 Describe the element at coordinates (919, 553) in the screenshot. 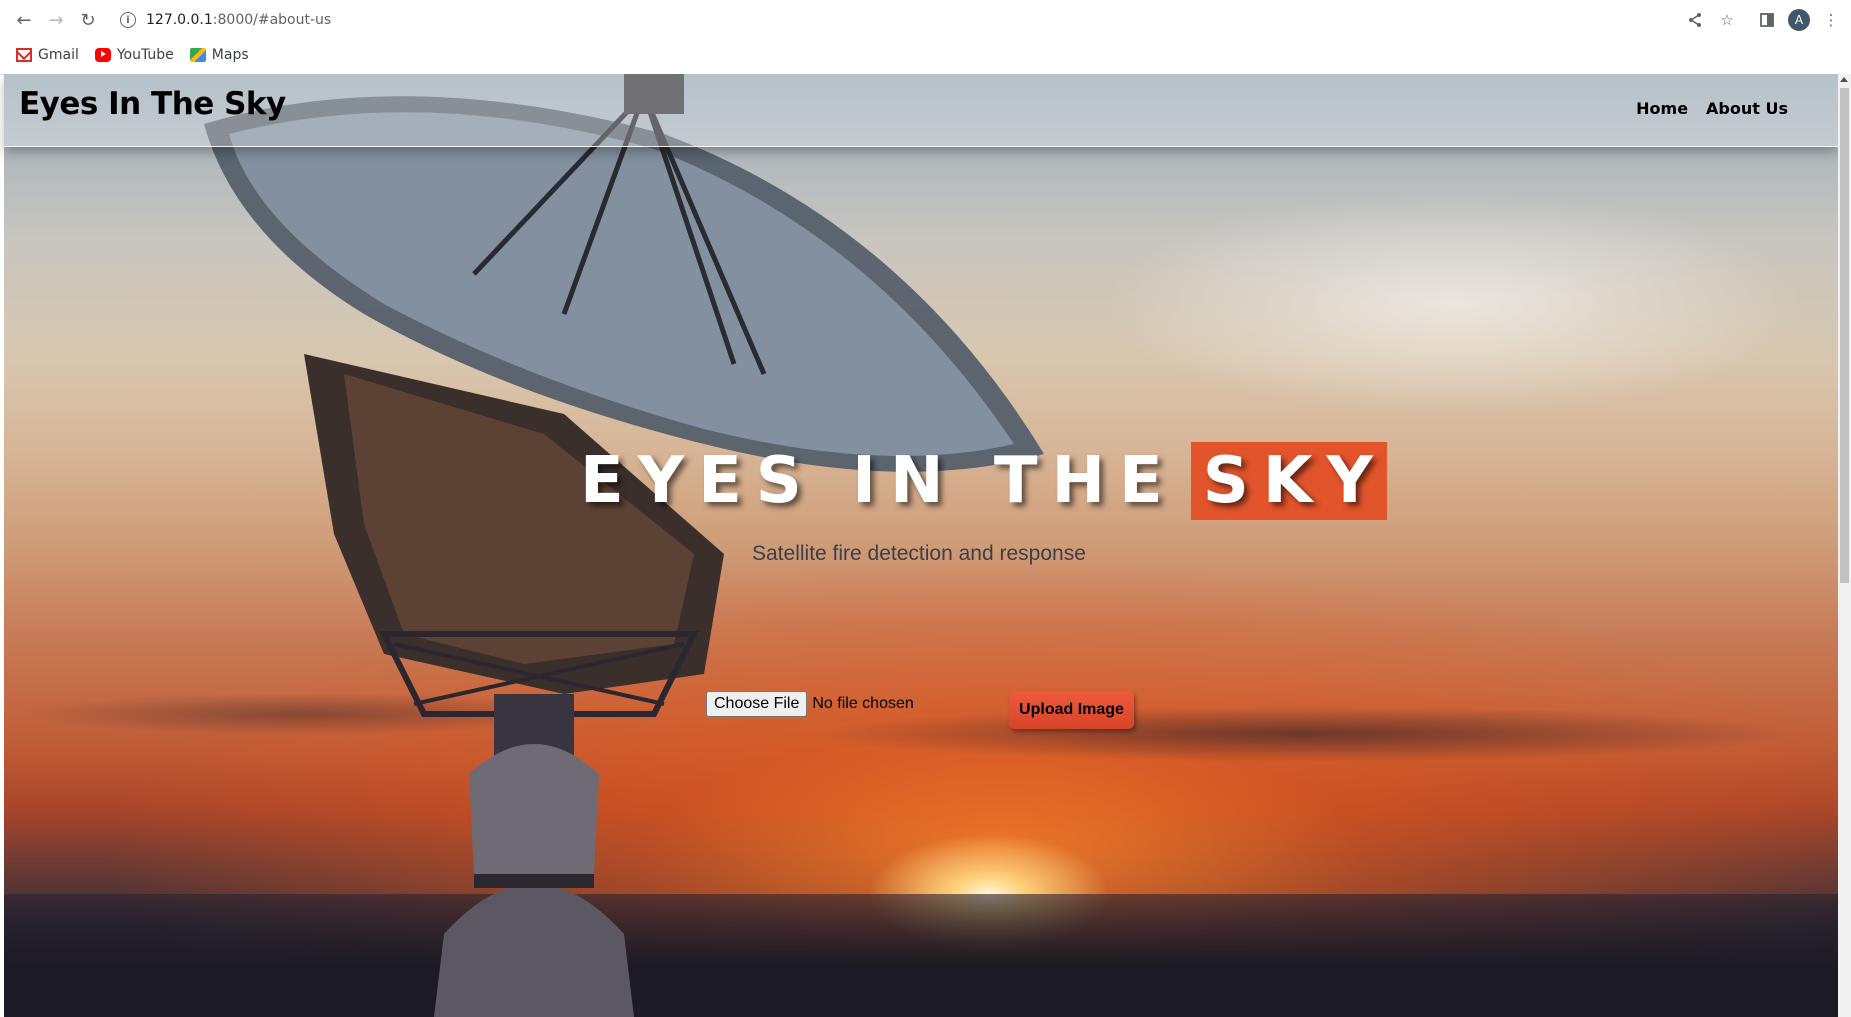

I see `hero-tagline: Satellite fire detection and response` at that location.